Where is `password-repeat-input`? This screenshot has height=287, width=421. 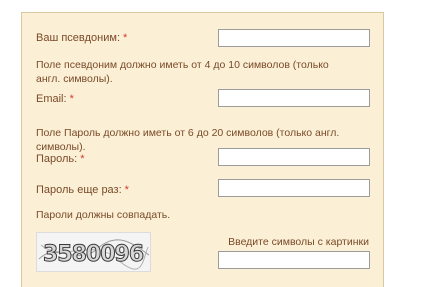
password-repeat-input is located at coordinates (294, 188).